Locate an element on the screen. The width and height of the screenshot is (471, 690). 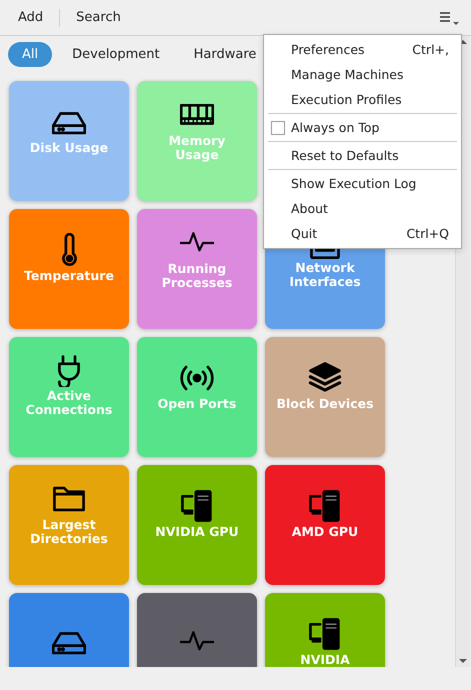
shortcut-label: Ctrl+Q is located at coordinates (427, 233).